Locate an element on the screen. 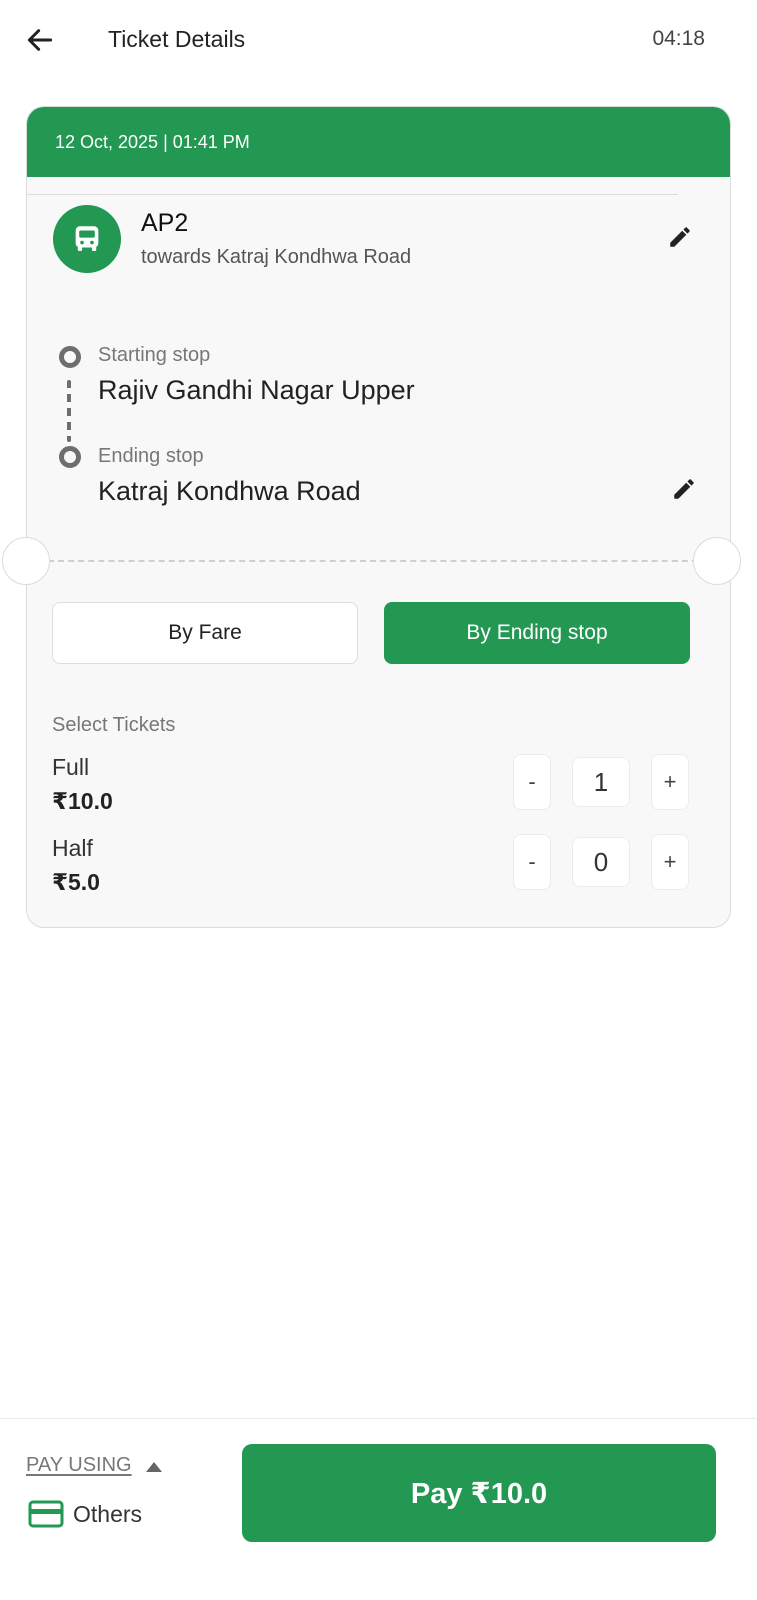  full-quantity: 1 is located at coordinates (601, 782).